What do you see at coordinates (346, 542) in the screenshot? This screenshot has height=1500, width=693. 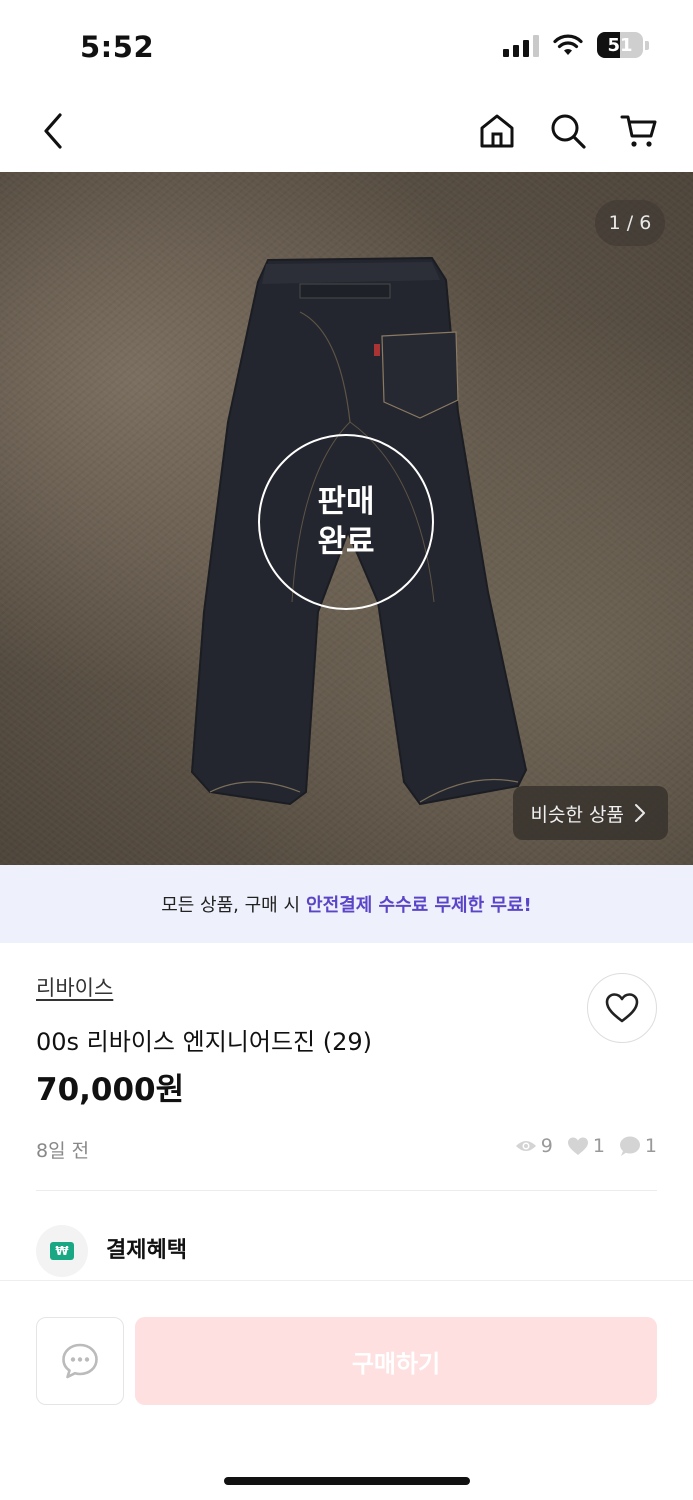 I see `sold-badge-line2: 완료` at bounding box center [346, 542].